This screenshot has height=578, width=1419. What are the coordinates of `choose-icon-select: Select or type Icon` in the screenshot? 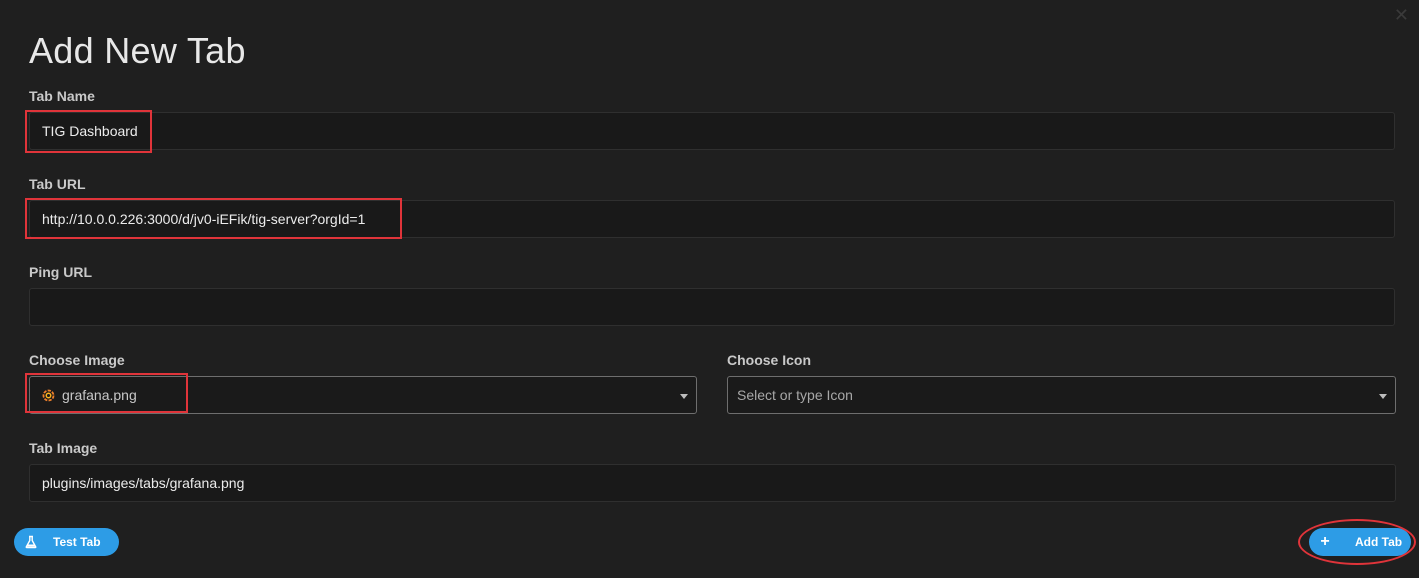 It's located at (1061, 395).